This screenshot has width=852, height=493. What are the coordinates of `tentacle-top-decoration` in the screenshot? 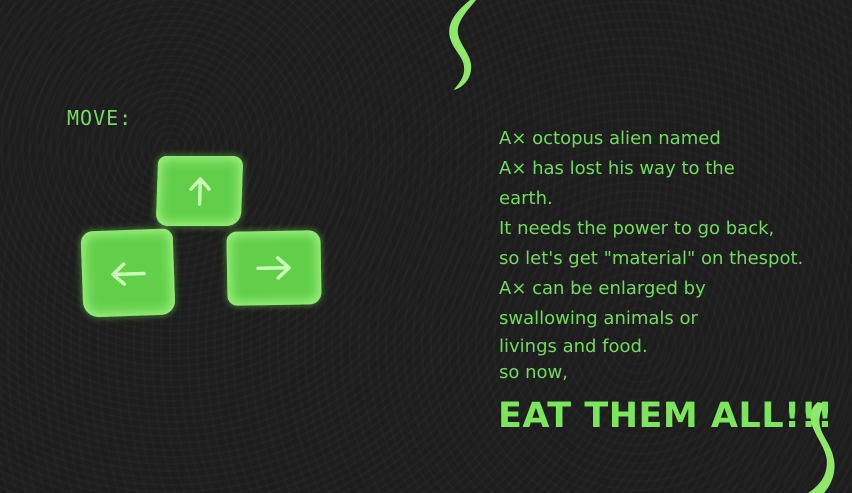 It's located at (462, 45).